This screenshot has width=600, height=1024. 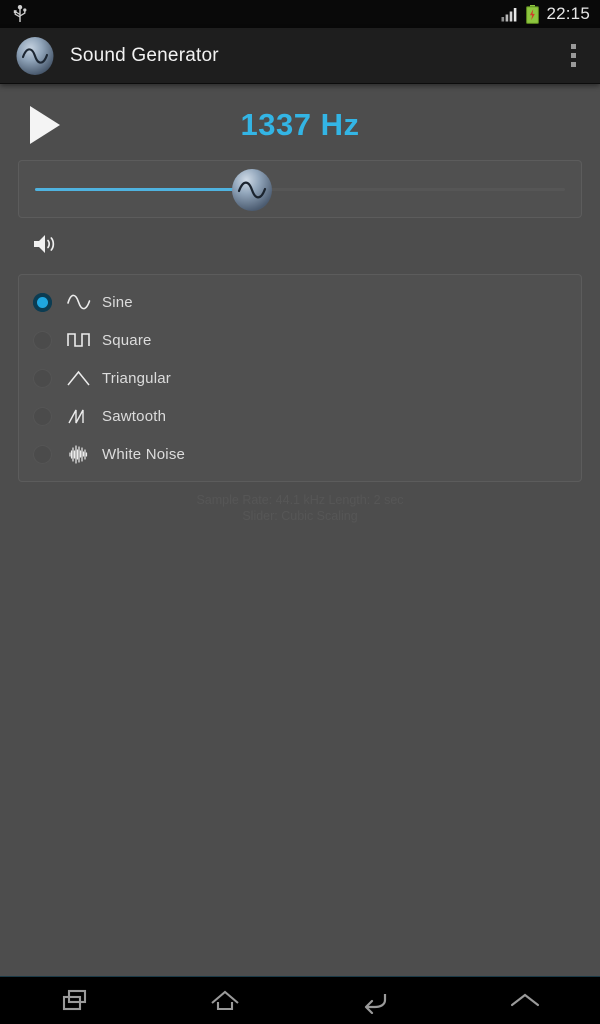 What do you see at coordinates (144, 189) in the screenshot?
I see `slider-fill` at bounding box center [144, 189].